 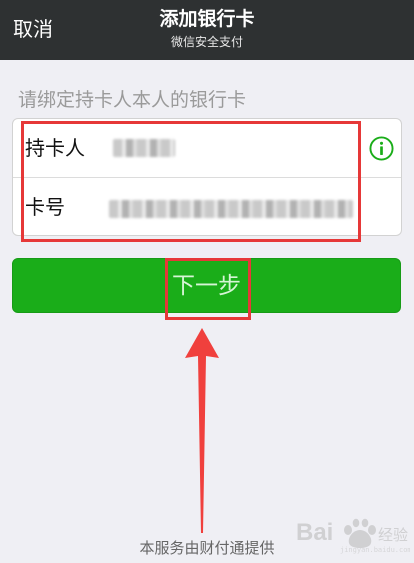 I want to click on next-step-label: 下一步, so click(x=206, y=286).